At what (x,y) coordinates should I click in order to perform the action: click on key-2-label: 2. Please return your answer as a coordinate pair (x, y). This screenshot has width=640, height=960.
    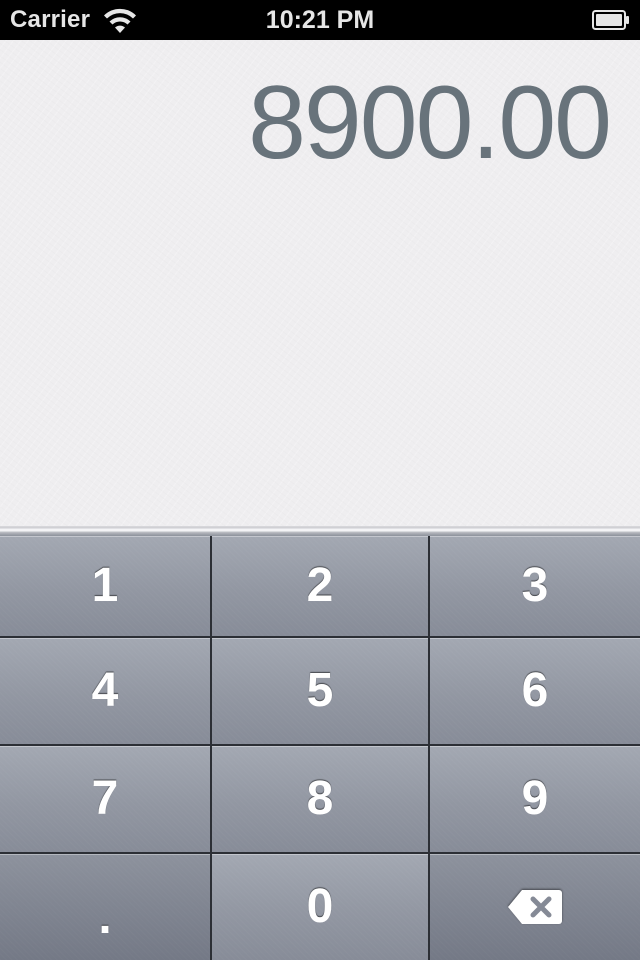
    Looking at the image, I should click on (320, 585).